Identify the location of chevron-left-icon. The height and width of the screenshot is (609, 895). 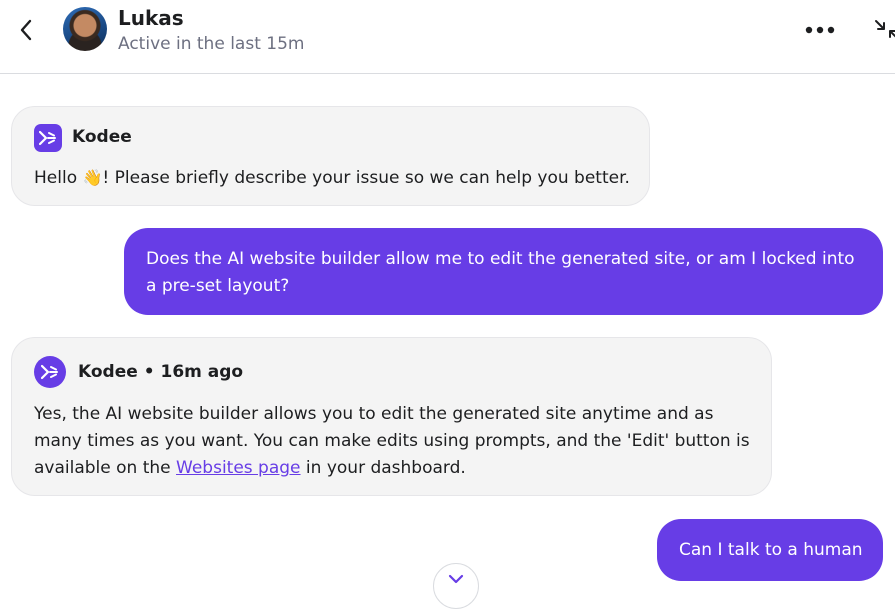
(26, 30).